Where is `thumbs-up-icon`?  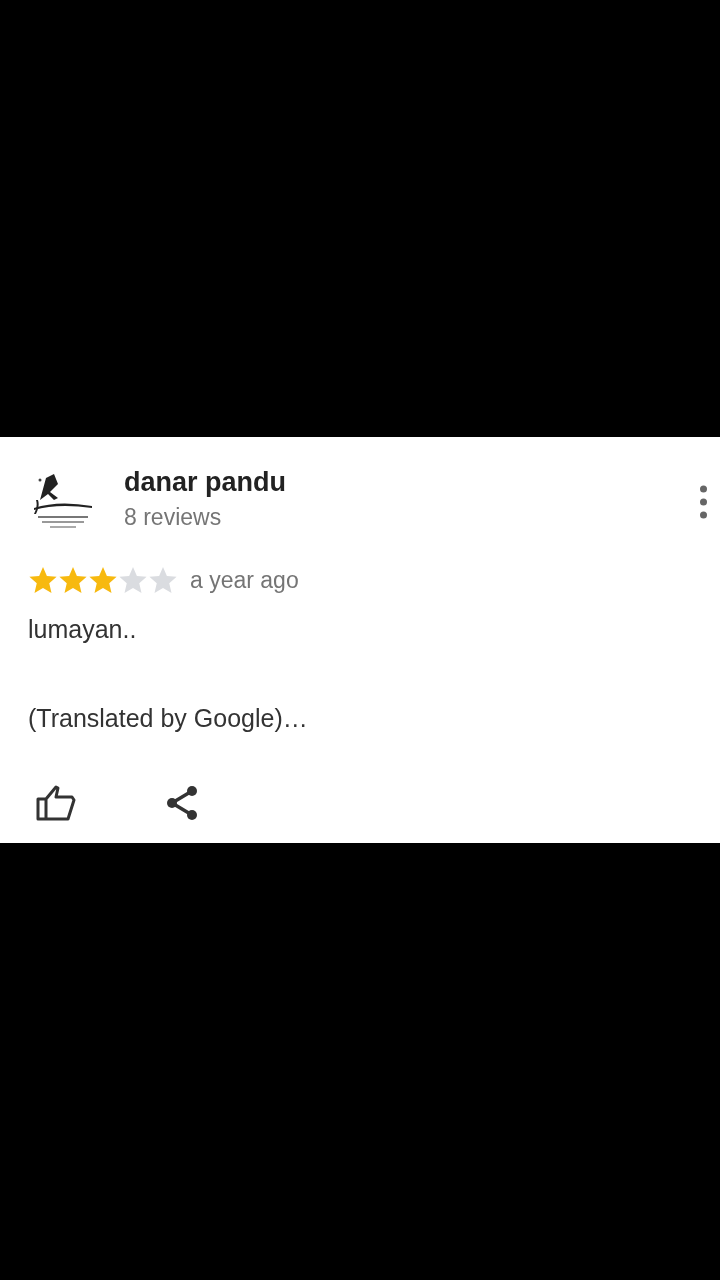
thumbs-up-icon is located at coordinates (56, 803).